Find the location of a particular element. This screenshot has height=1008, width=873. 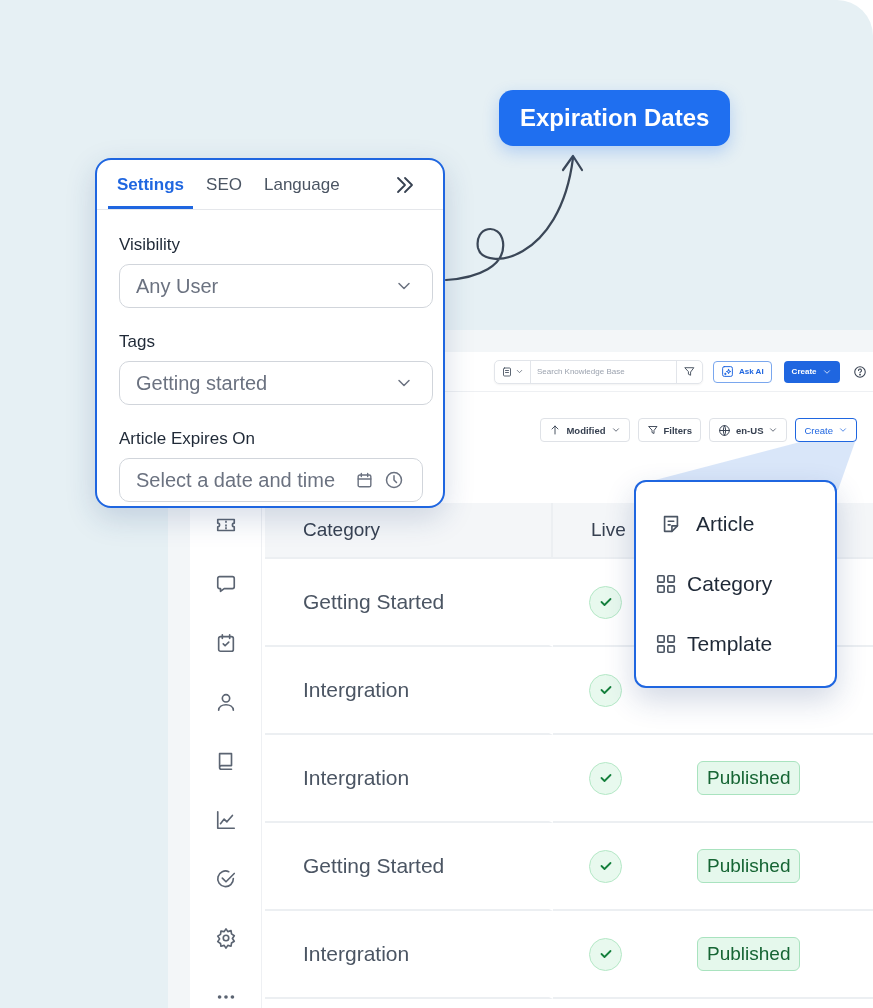

clock-icon is located at coordinates (394, 480).